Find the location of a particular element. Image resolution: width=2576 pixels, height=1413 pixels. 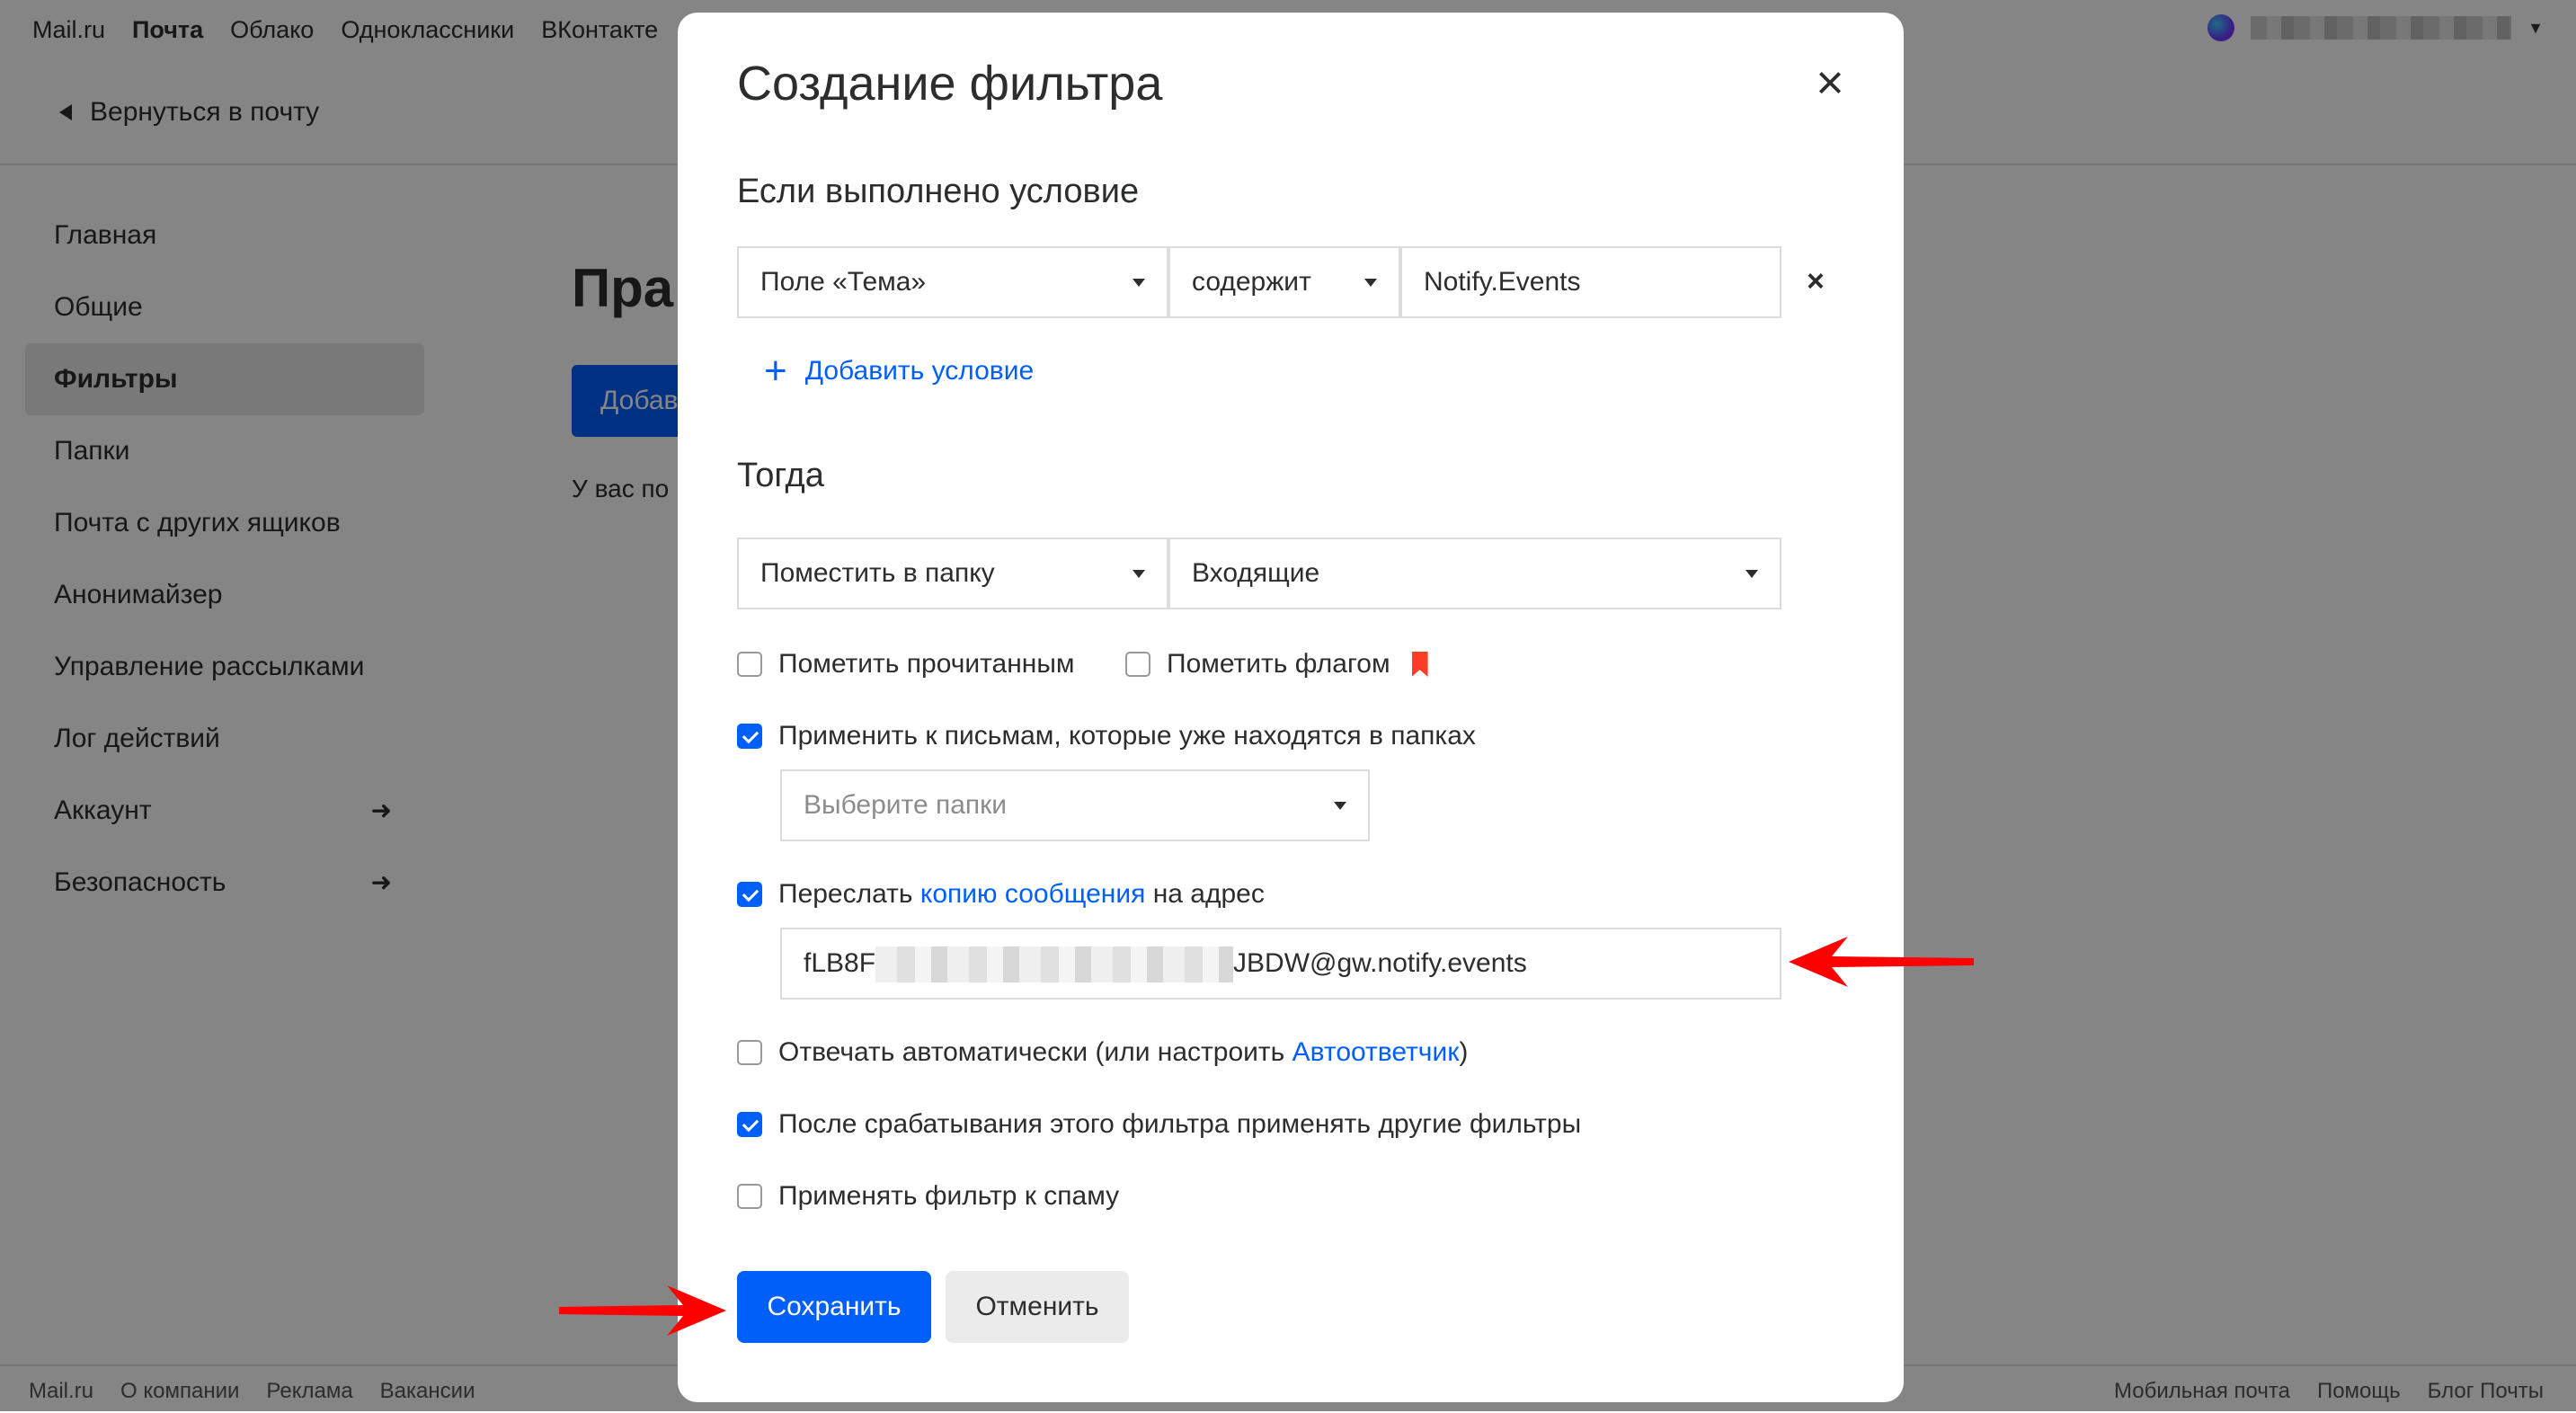

condition-operator-select: содержит is located at coordinates (1284, 282).